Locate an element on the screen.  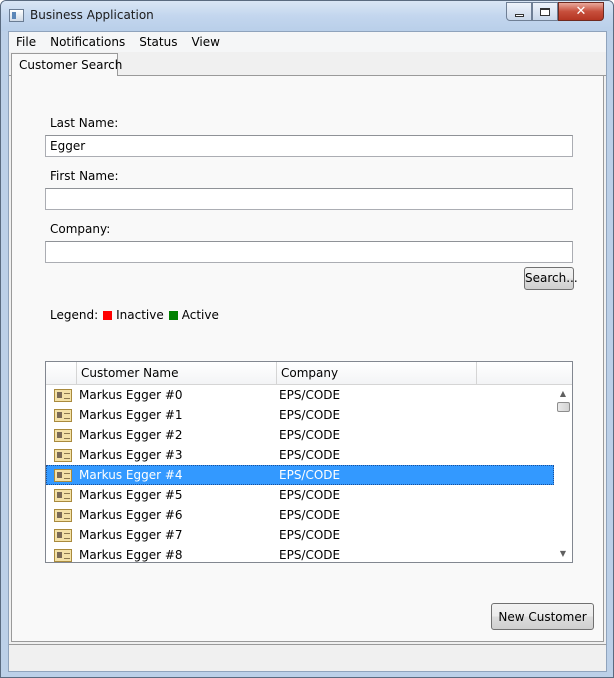
first-name-label: First Name: is located at coordinates (84, 176).